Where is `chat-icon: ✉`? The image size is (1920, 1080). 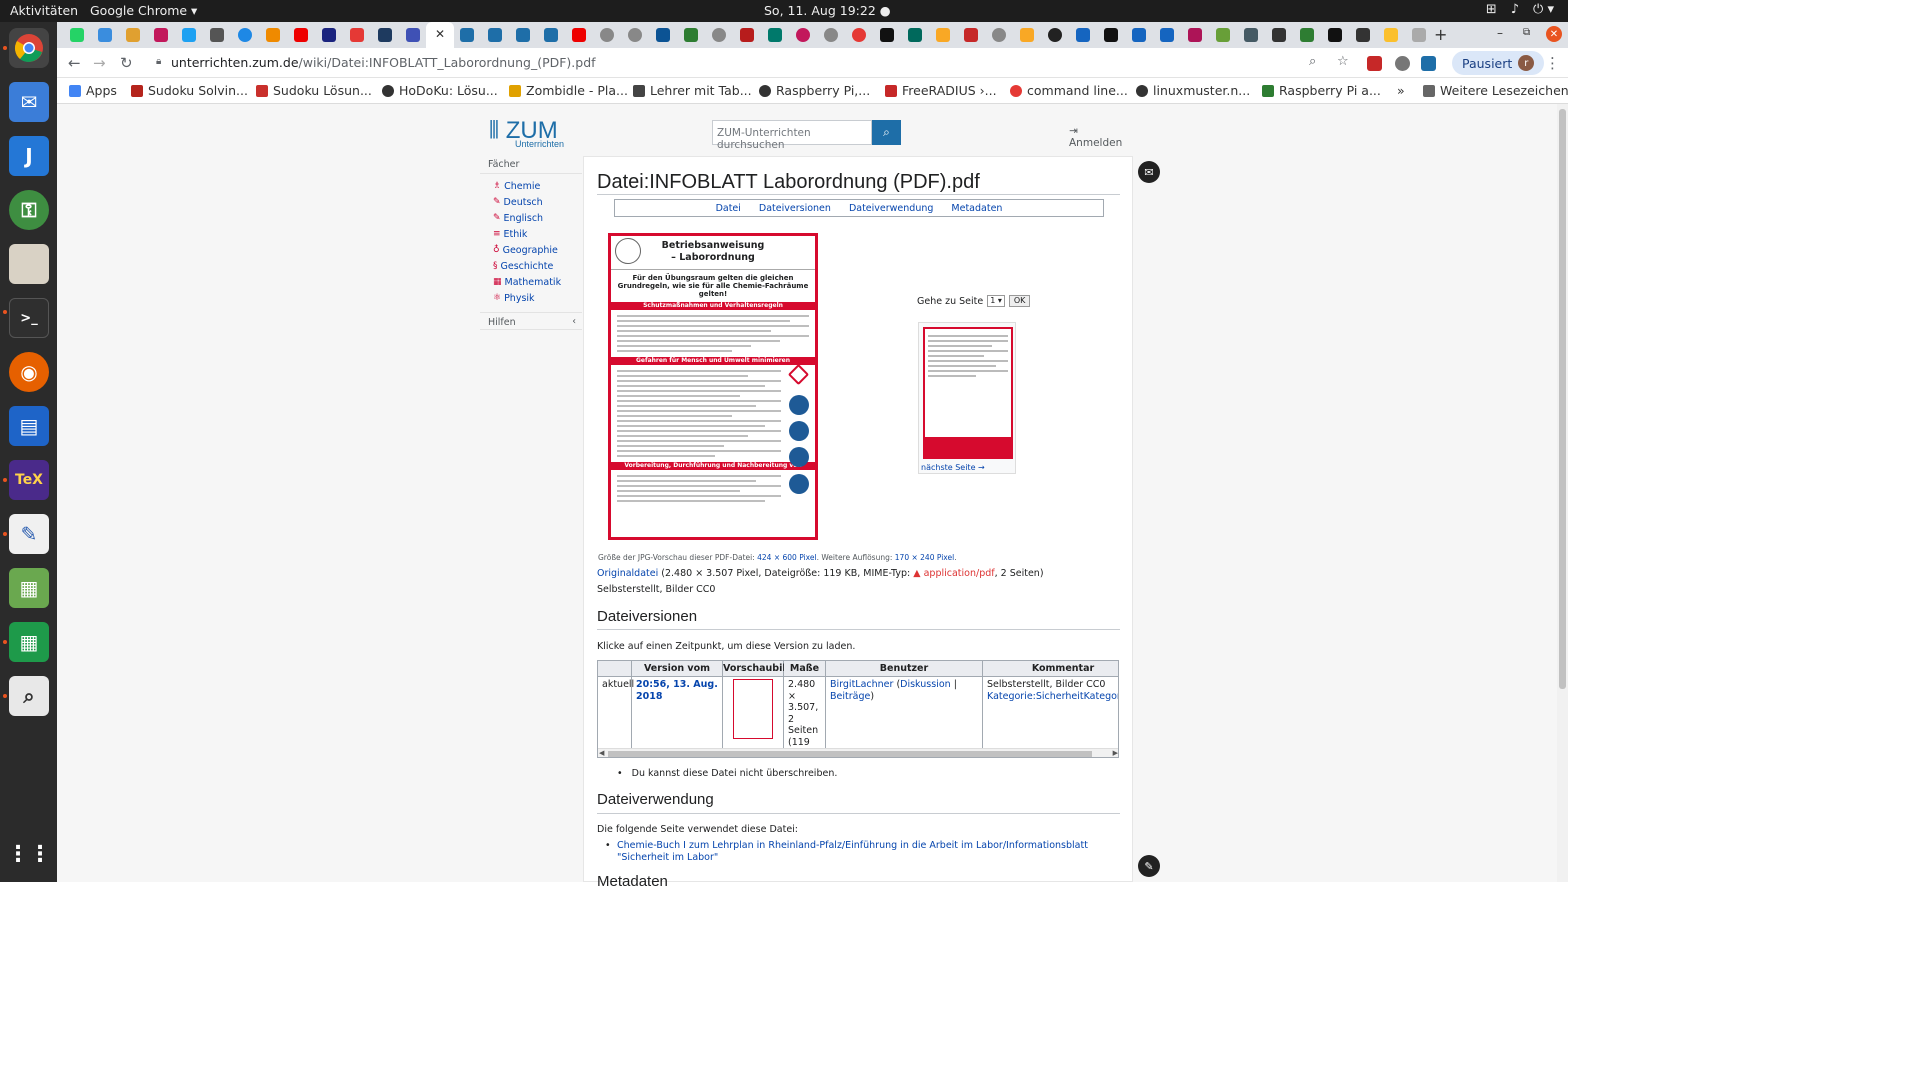 chat-icon: ✉ is located at coordinates (1149, 172).